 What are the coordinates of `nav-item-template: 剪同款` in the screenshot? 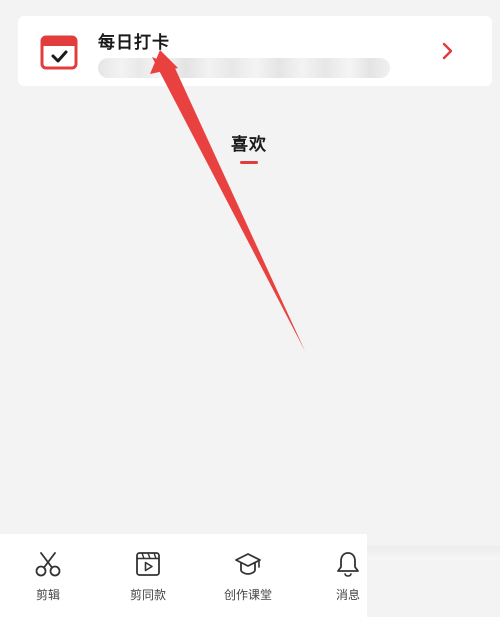 It's located at (148, 576).